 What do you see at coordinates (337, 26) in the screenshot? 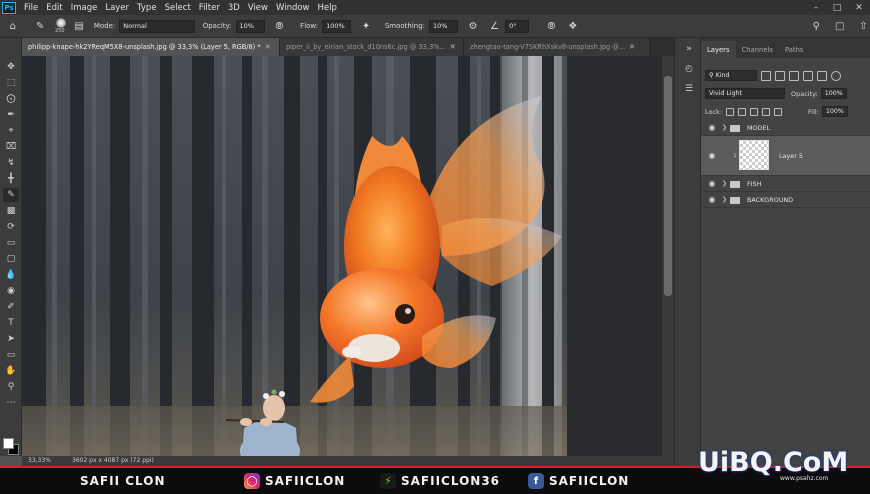
I see `flow-field: 100%` at bounding box center [337, 26].